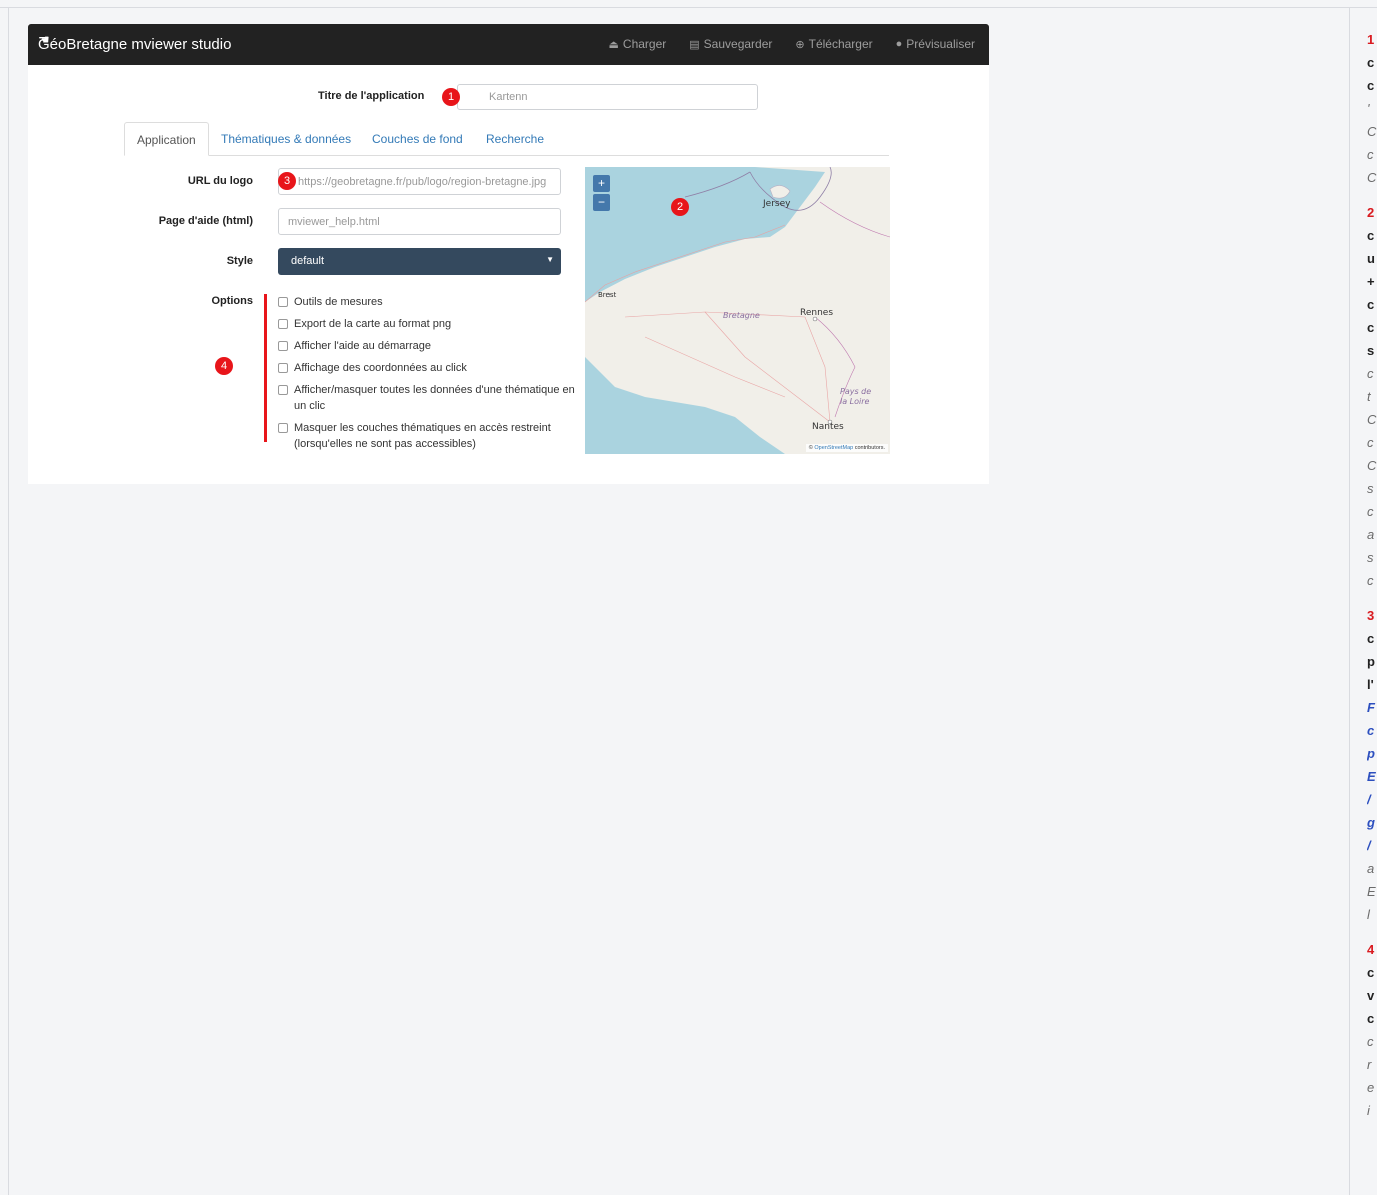 The image size is (1377, 1195). Describe the element at coordinates (856, 396) in the screenshot. I see `place-pays-de-la-loire: Pays de la Loire` at that location.